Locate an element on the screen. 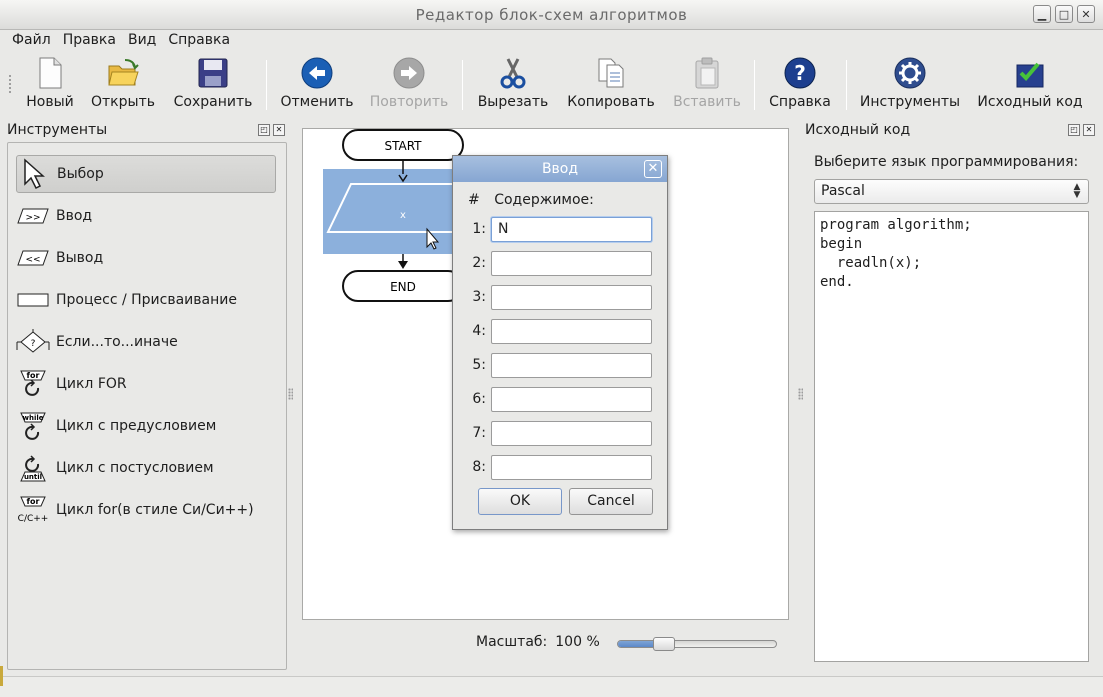  zoom-value: 100 % is located at coordinates (577, 642).